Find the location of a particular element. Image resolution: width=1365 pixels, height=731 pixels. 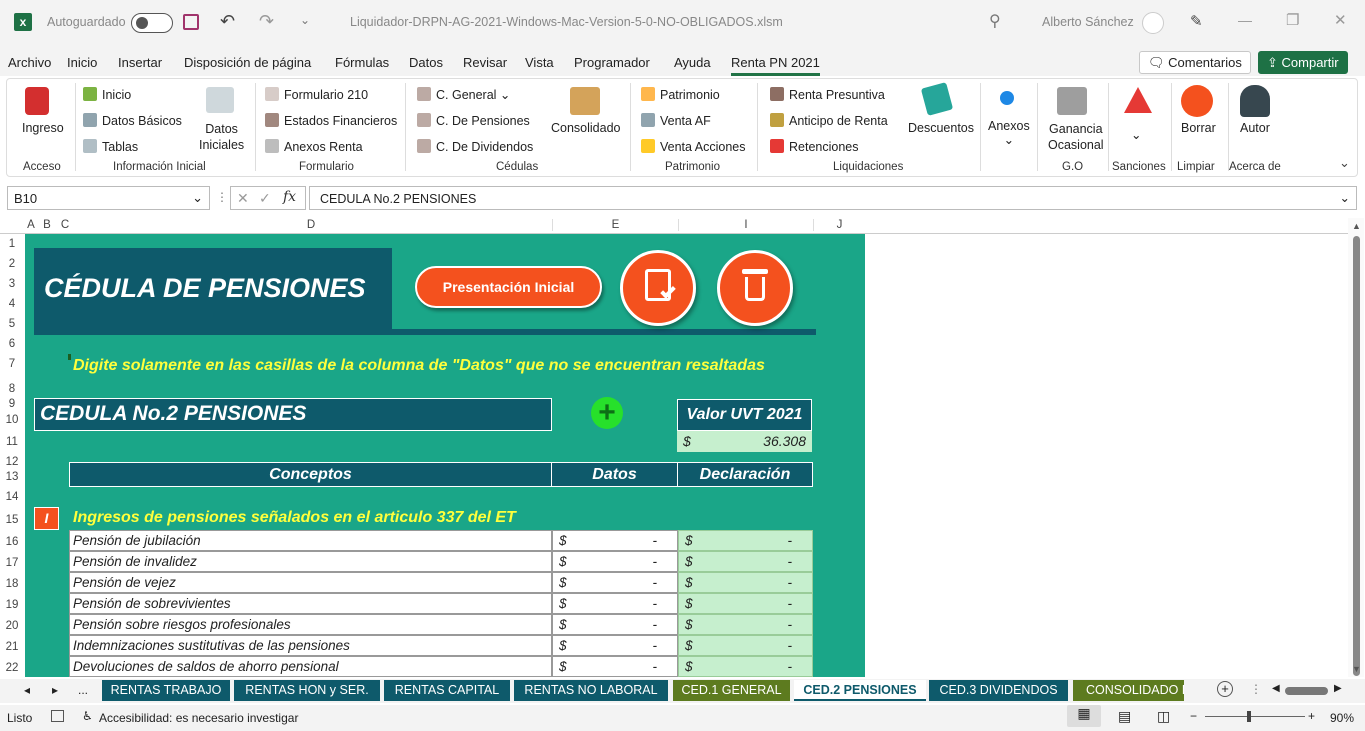

horizontal-scroll-thumb is located at coordinates (1306, 691).